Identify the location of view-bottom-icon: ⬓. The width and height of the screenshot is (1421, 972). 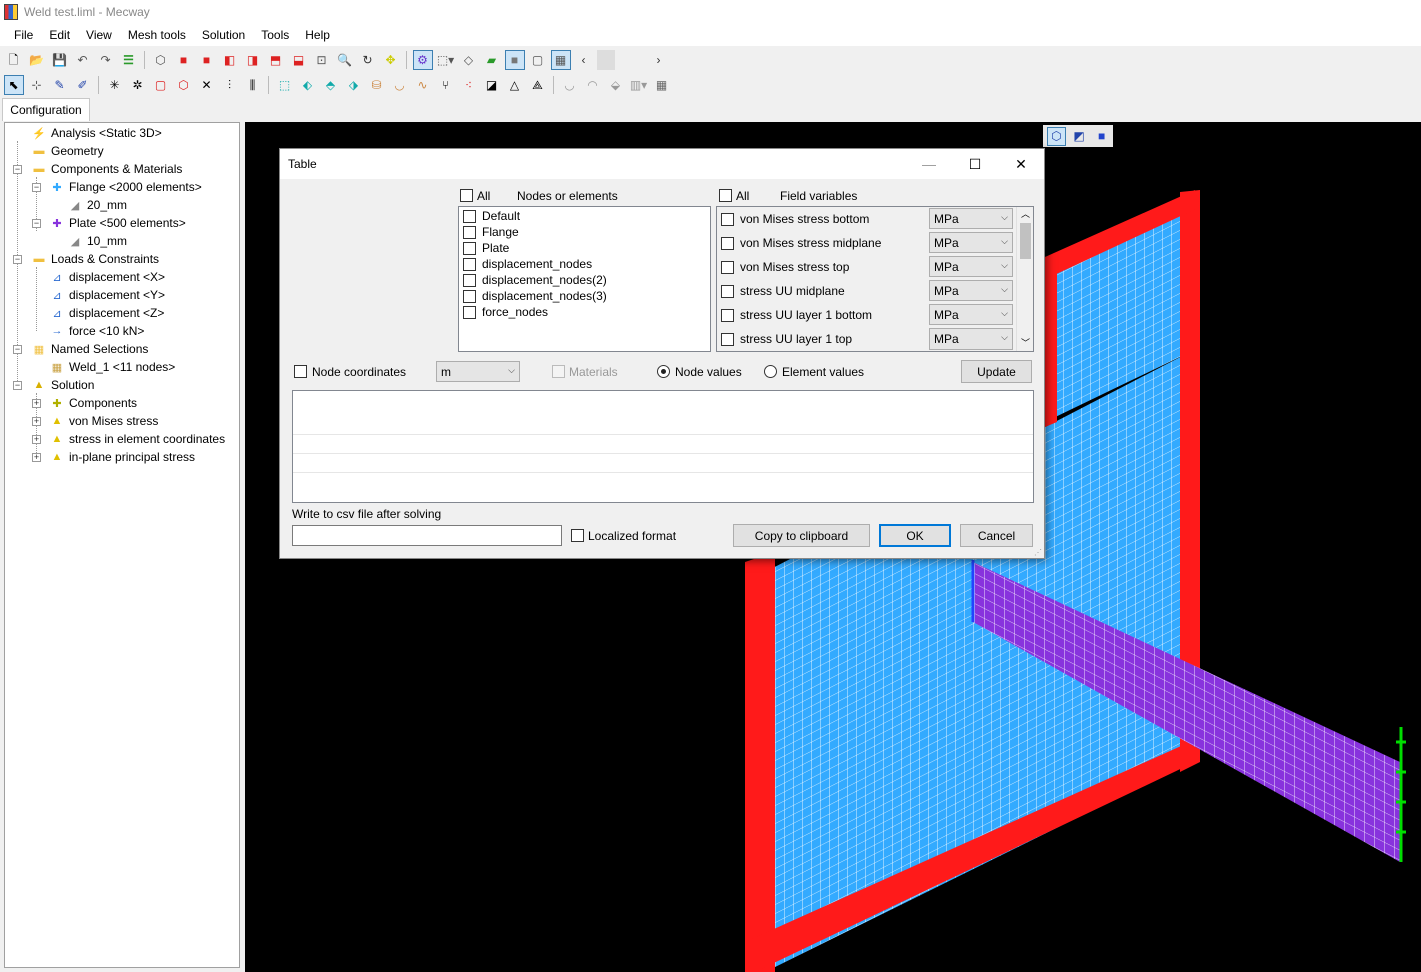
(299, 60).